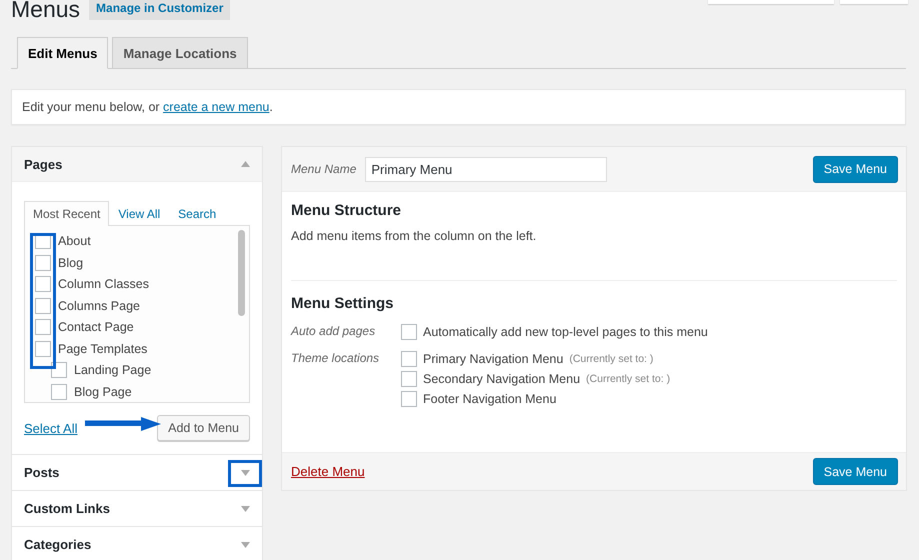  What do you see at coordinates (103, 349) in the screenshot?
I see `page-label: Page Templates` at bounding box center [103, 349].